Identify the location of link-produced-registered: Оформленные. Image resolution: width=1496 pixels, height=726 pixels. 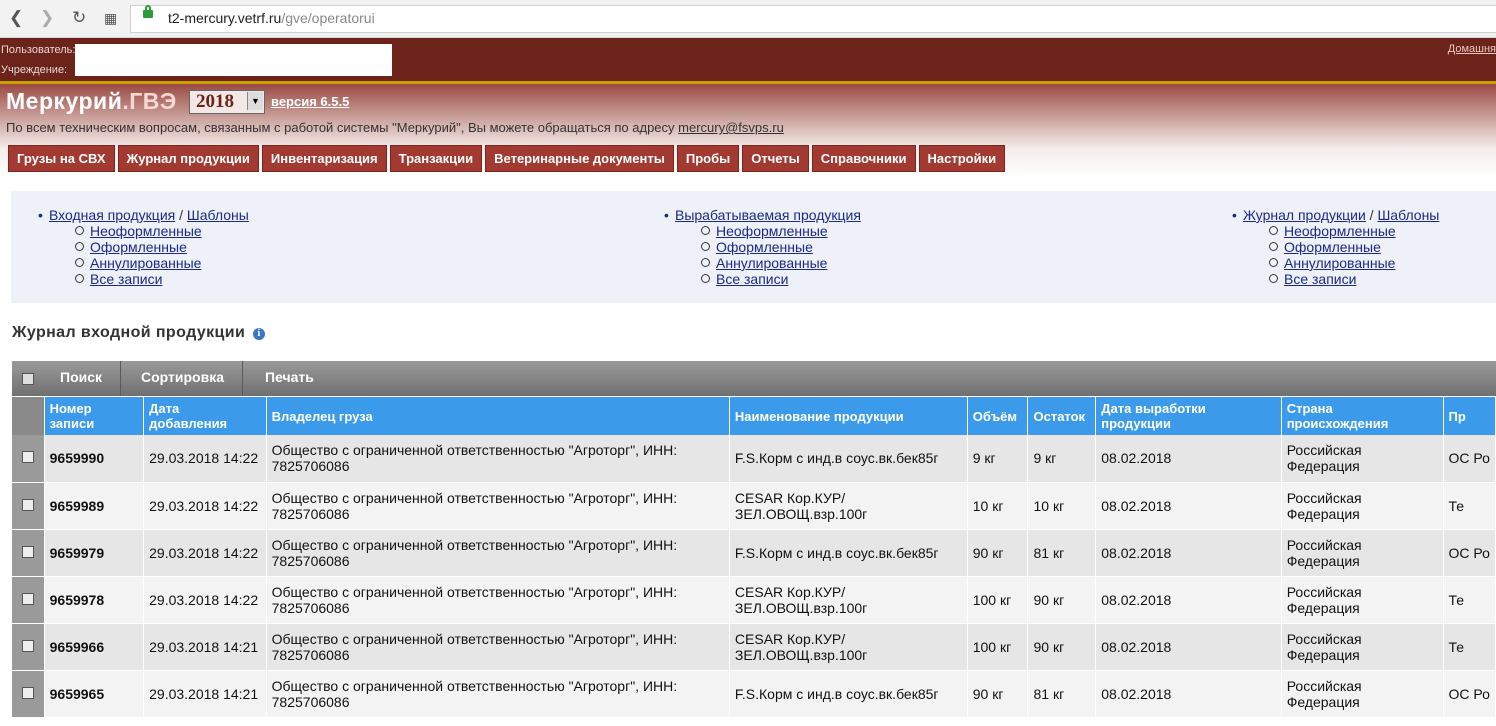
(764, 247).